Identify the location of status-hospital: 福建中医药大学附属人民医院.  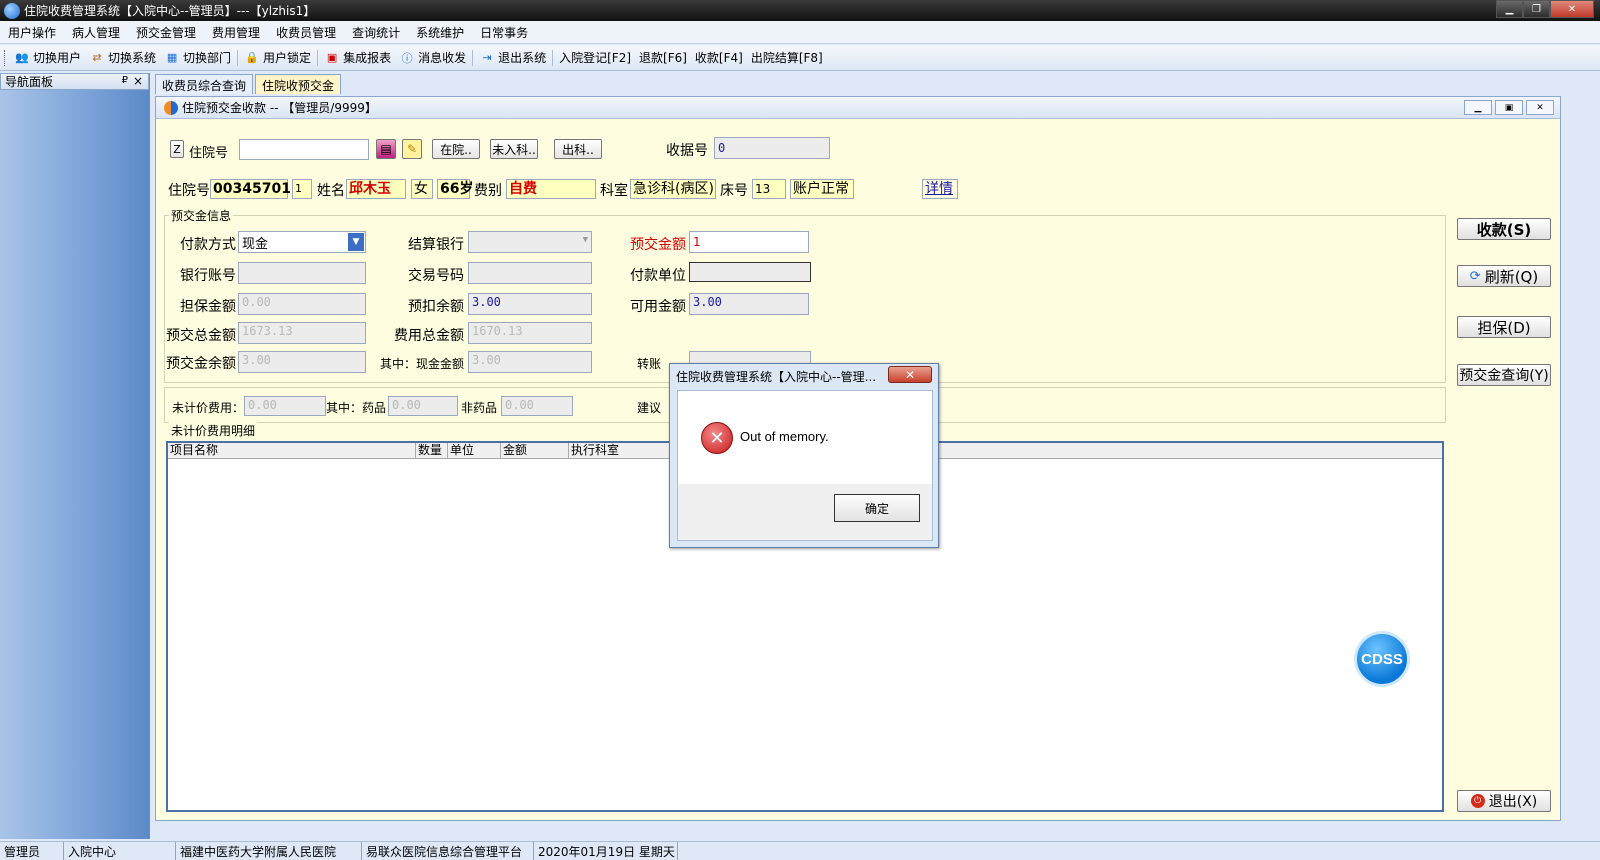
(269, 851).